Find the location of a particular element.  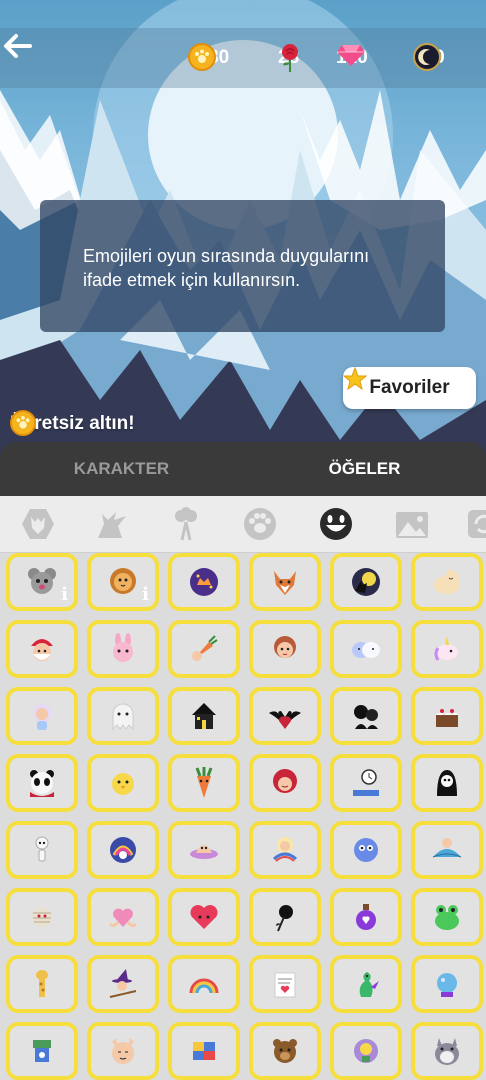

ufo-icon is located at coordinates (204, 852).